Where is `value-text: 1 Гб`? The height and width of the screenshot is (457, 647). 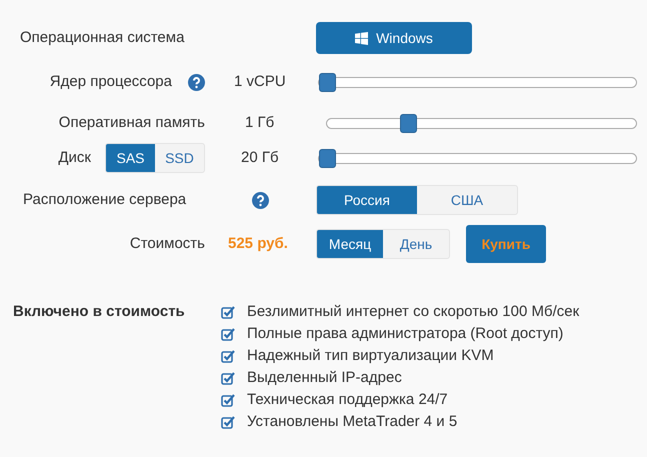 value-text: 1 Гб is located at coordinates (260, 122).